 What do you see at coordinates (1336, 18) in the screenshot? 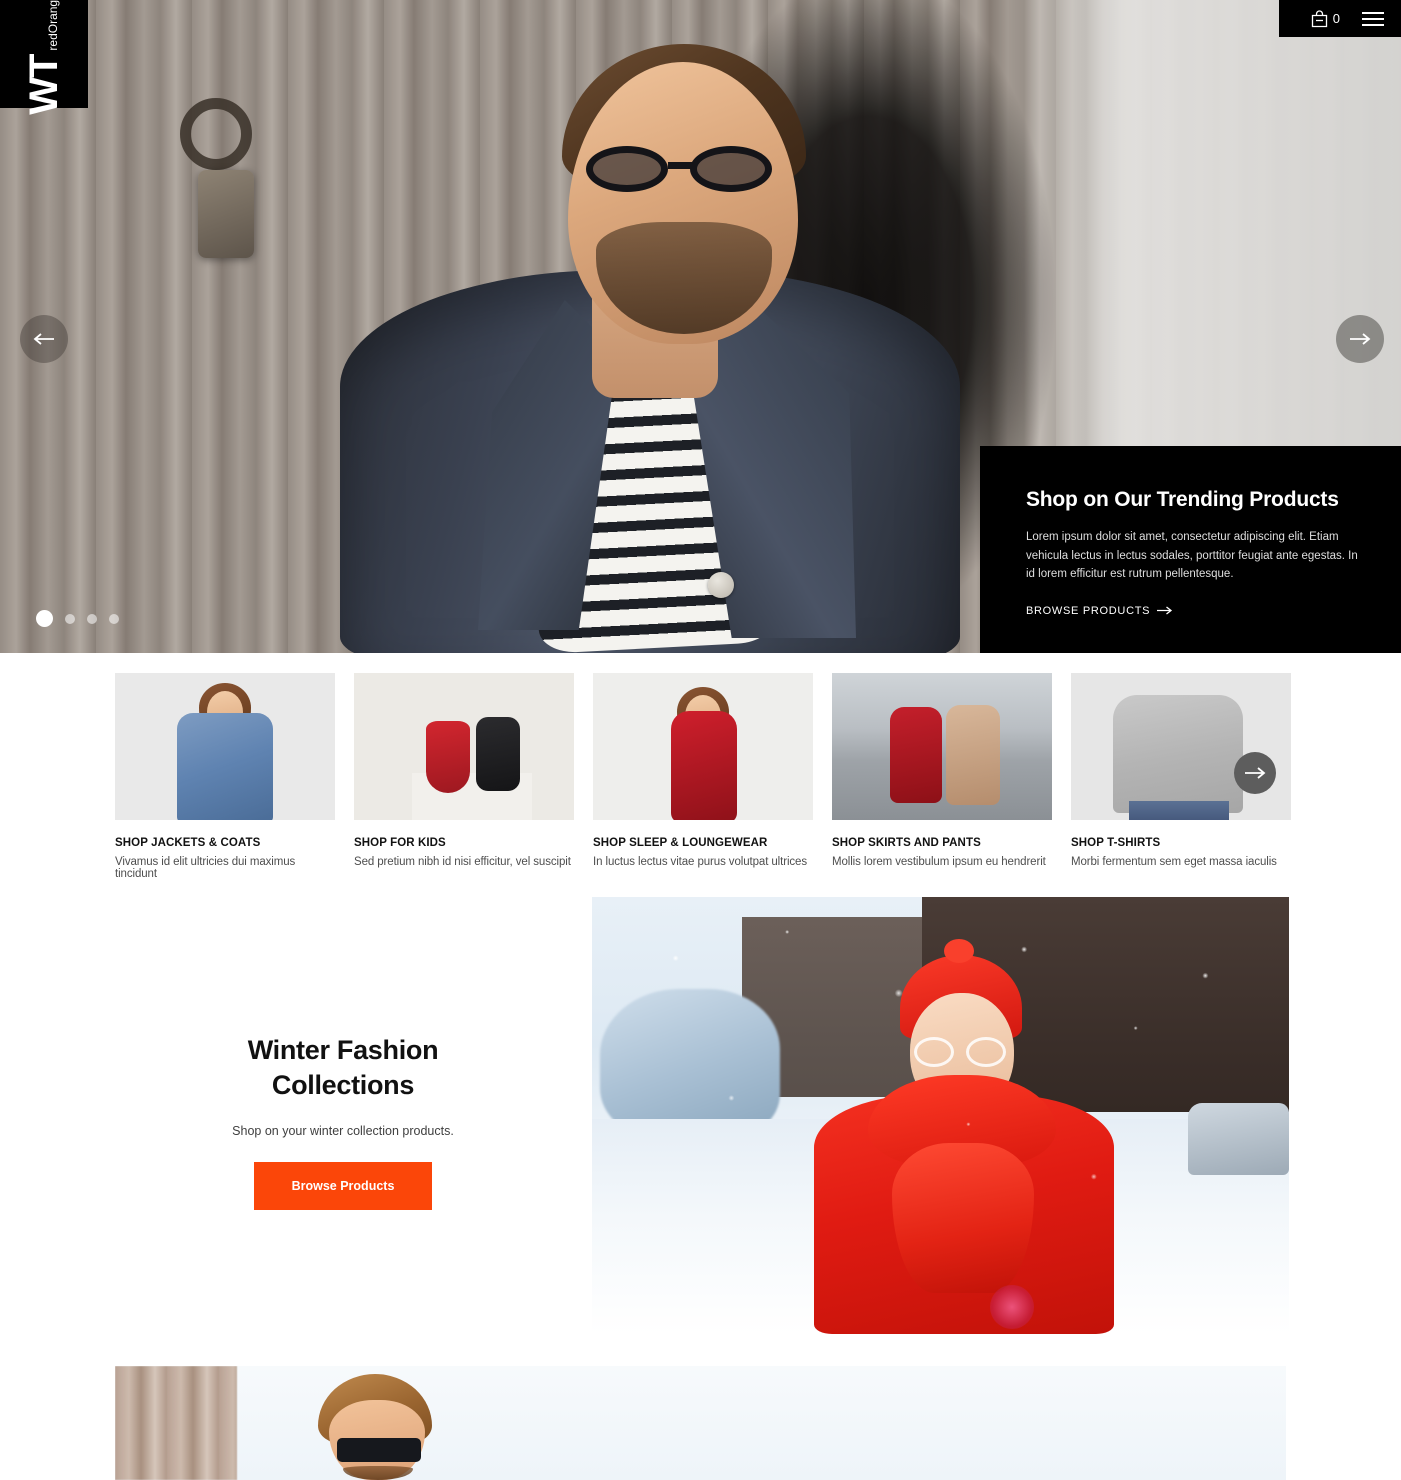
I see `cart-count: 0` at bounding box center [1336, 18].